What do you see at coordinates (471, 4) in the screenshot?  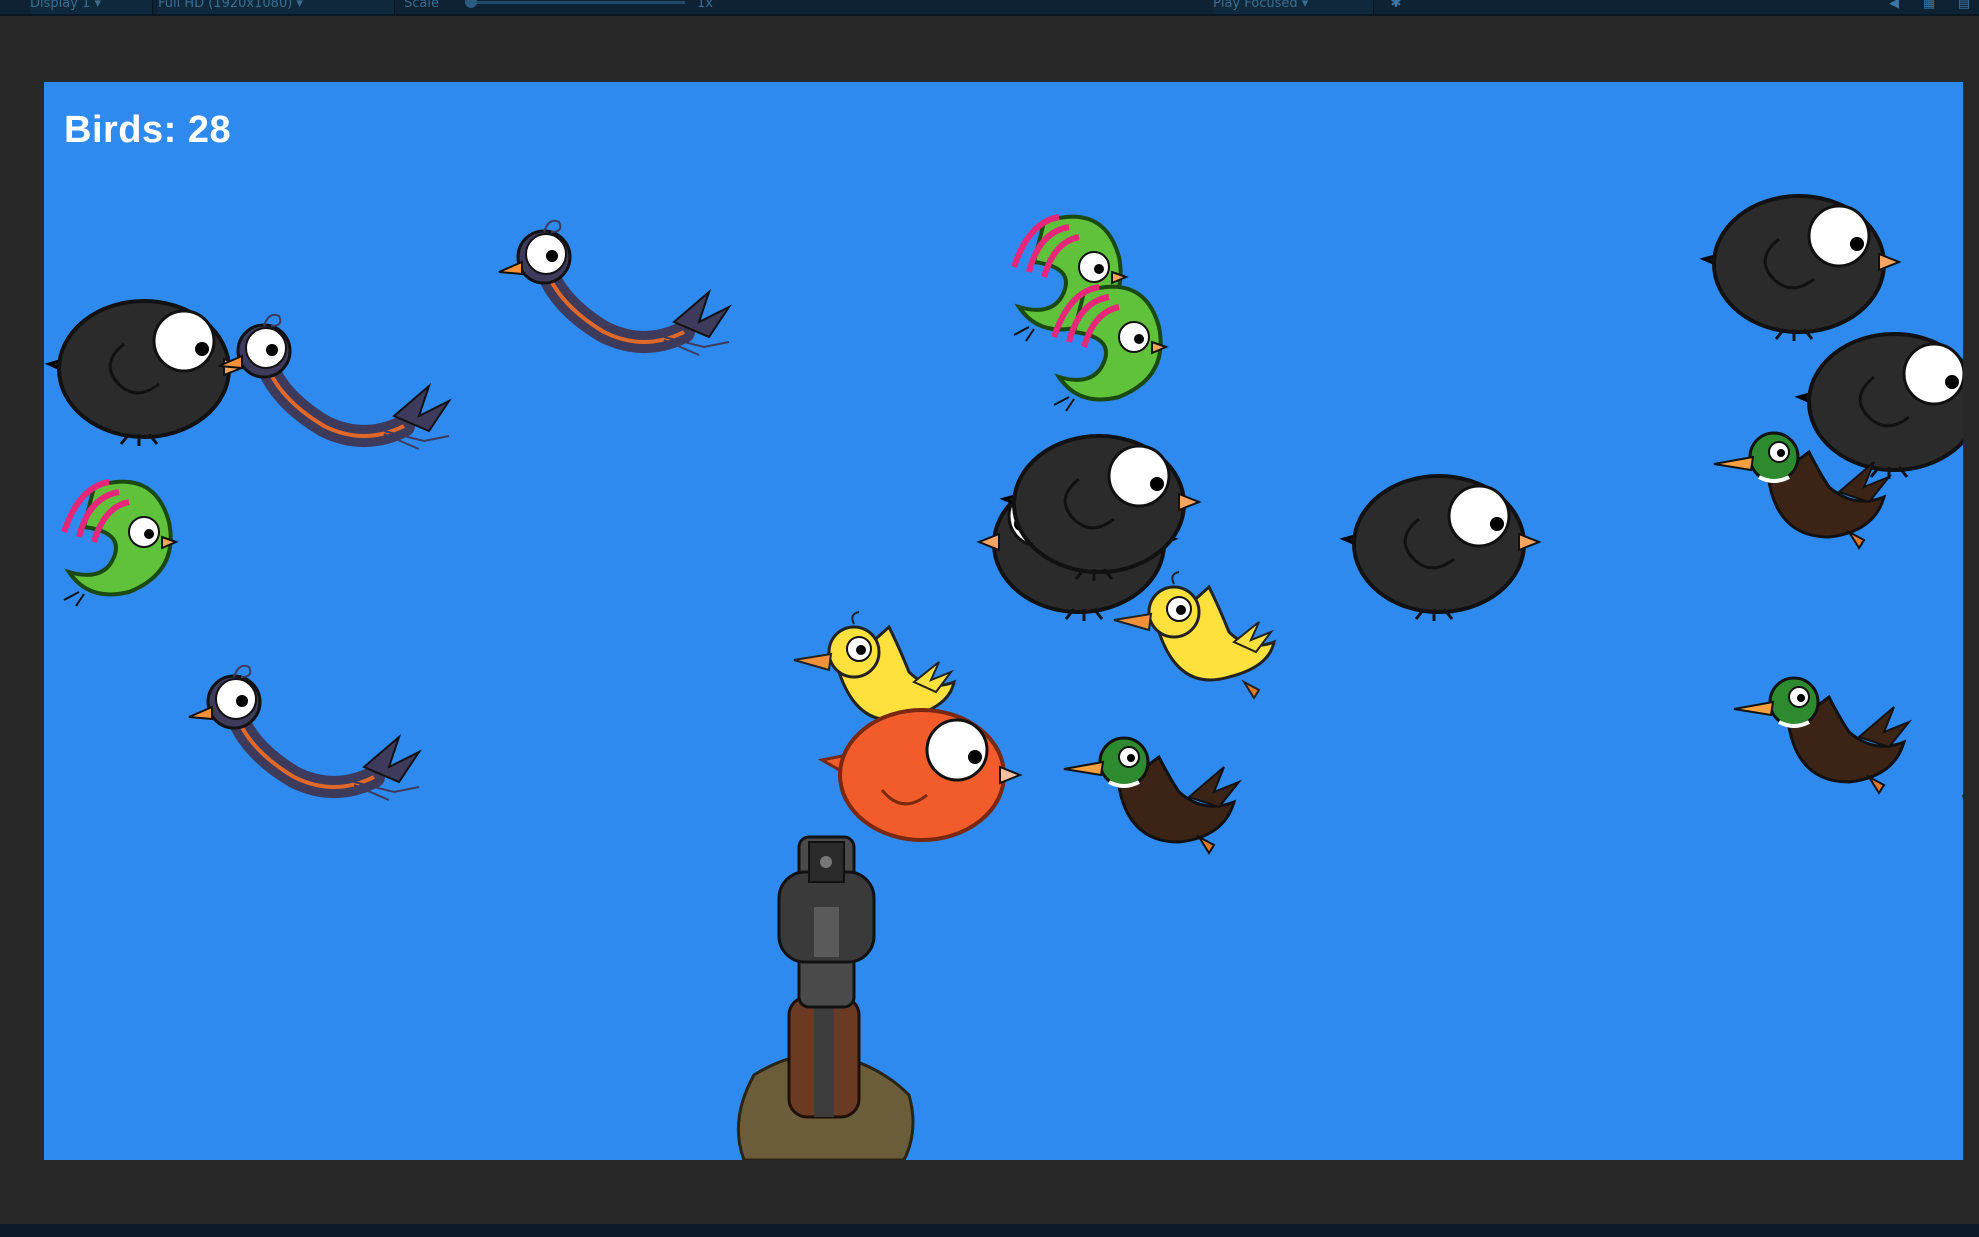 I see `scale-knob` at bounding box center [471, 4].